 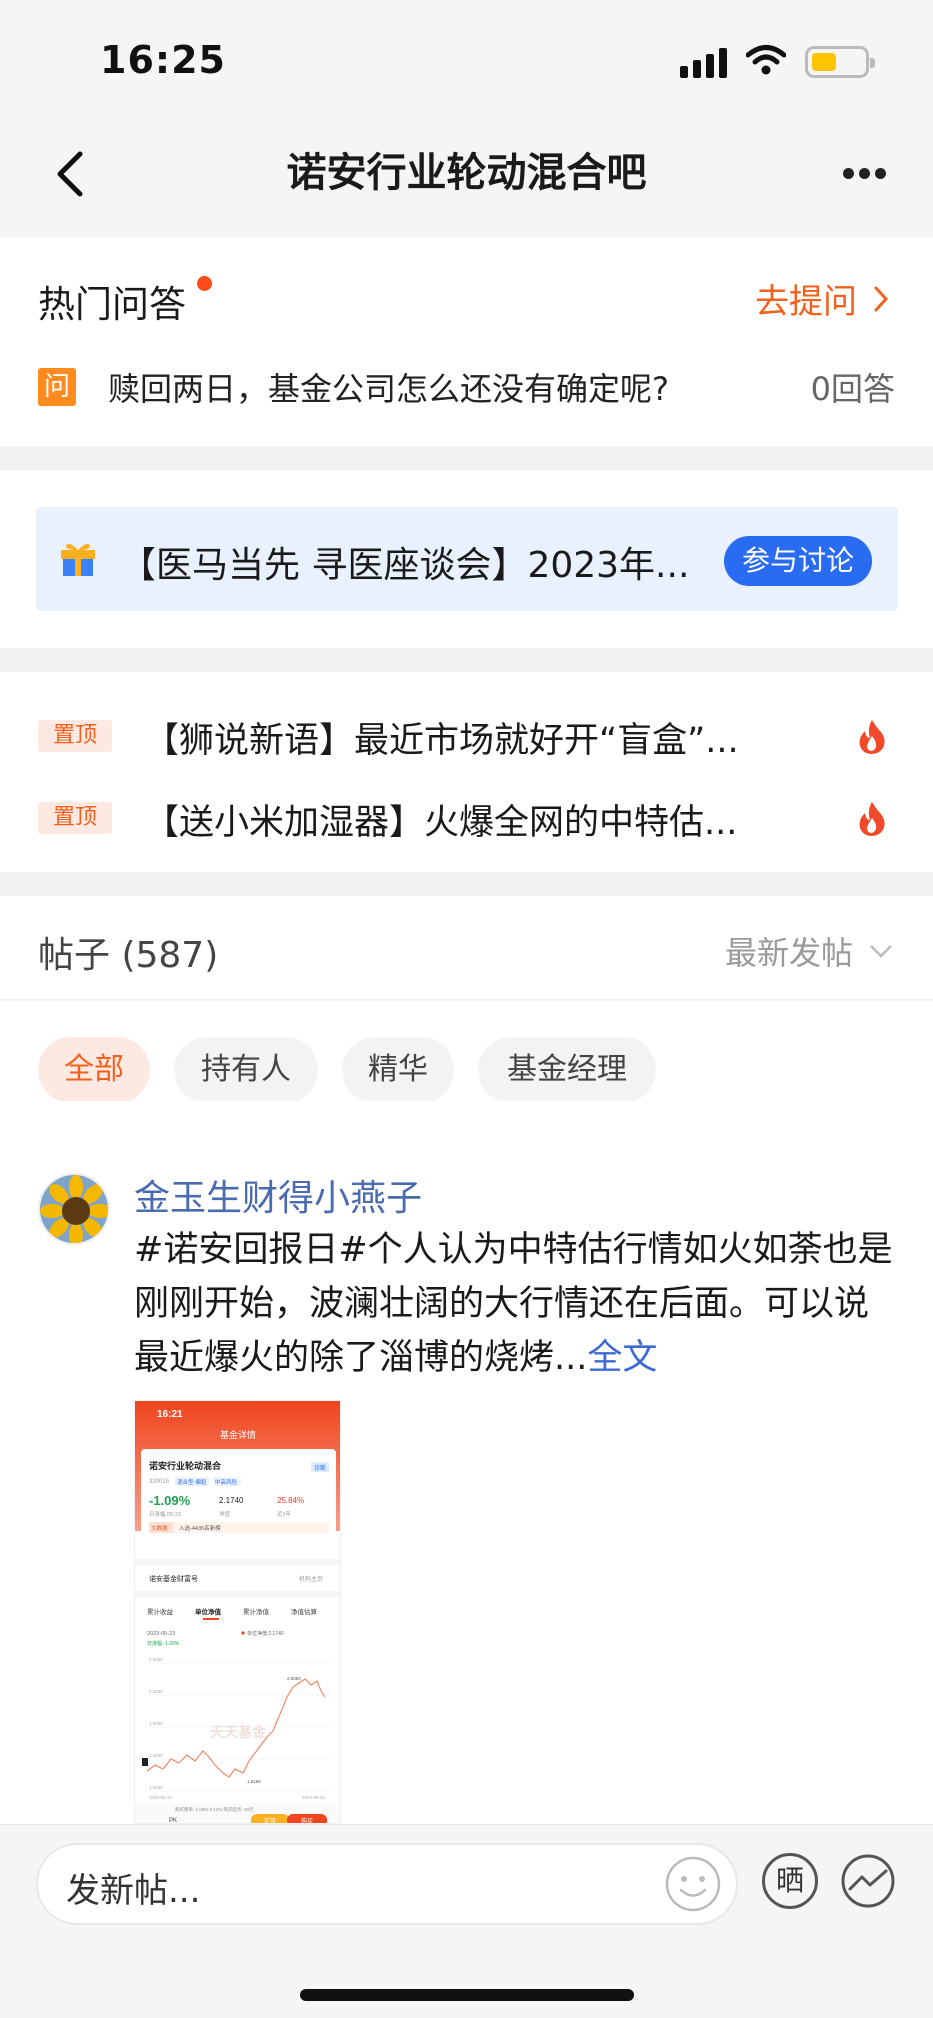 What do you see at coordinates (78, 559) in the screenshot?
I see `gift-icon` at bounding box center [78, 559].